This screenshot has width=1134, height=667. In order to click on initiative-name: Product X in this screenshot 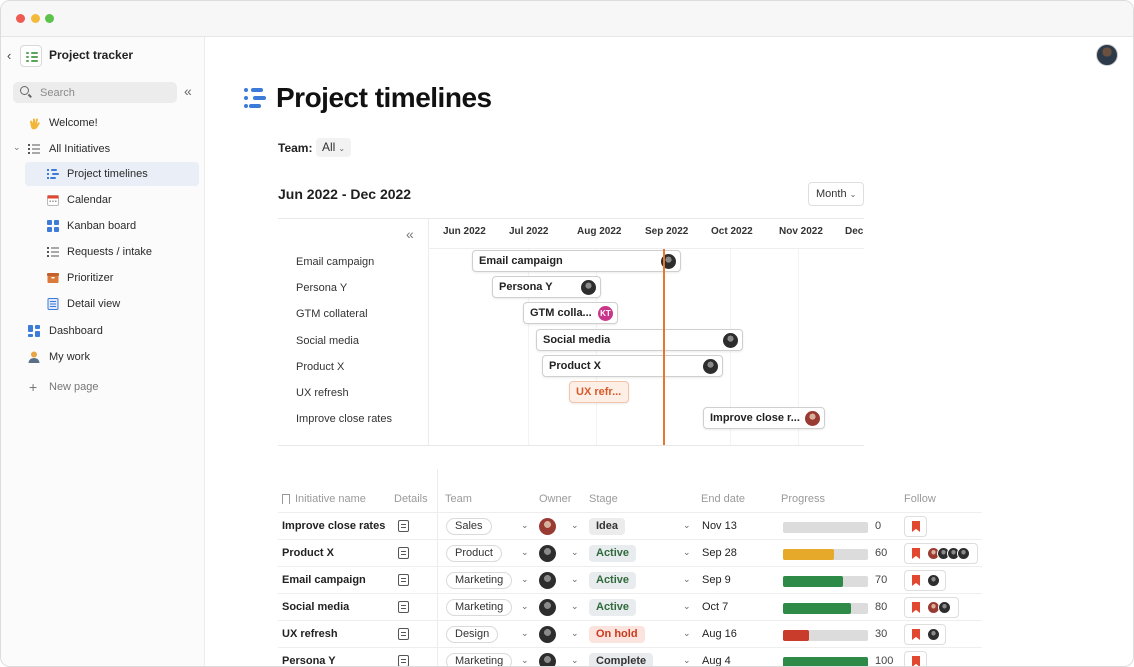, I will do `click(308, 553)`.